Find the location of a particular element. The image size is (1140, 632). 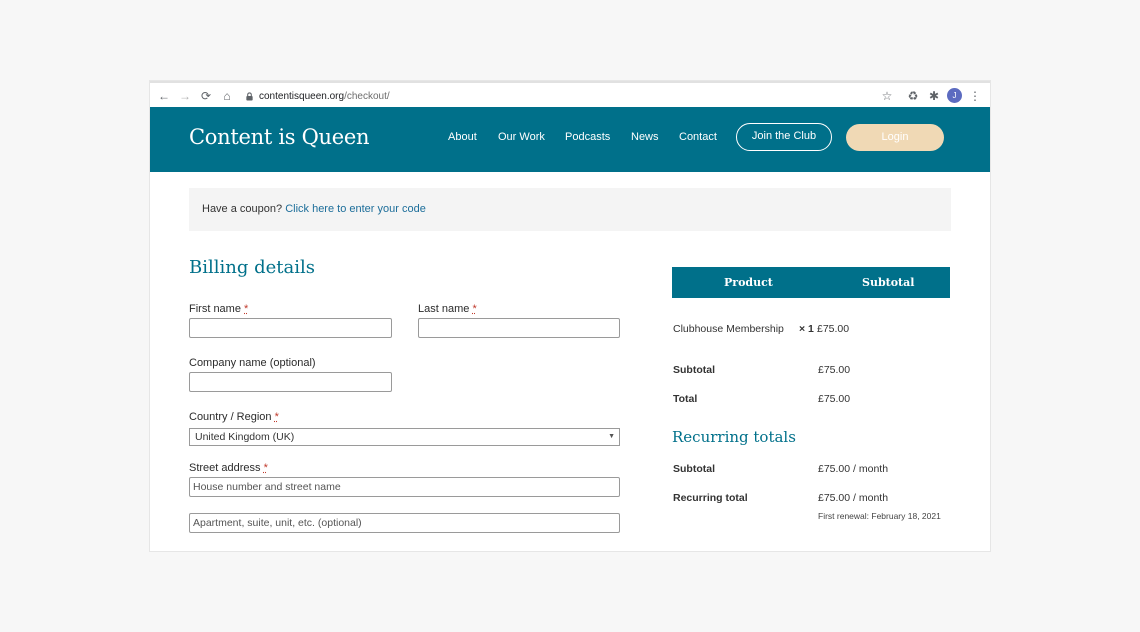

col-subtotal: Subtotal is located at coordinates (888, 282).